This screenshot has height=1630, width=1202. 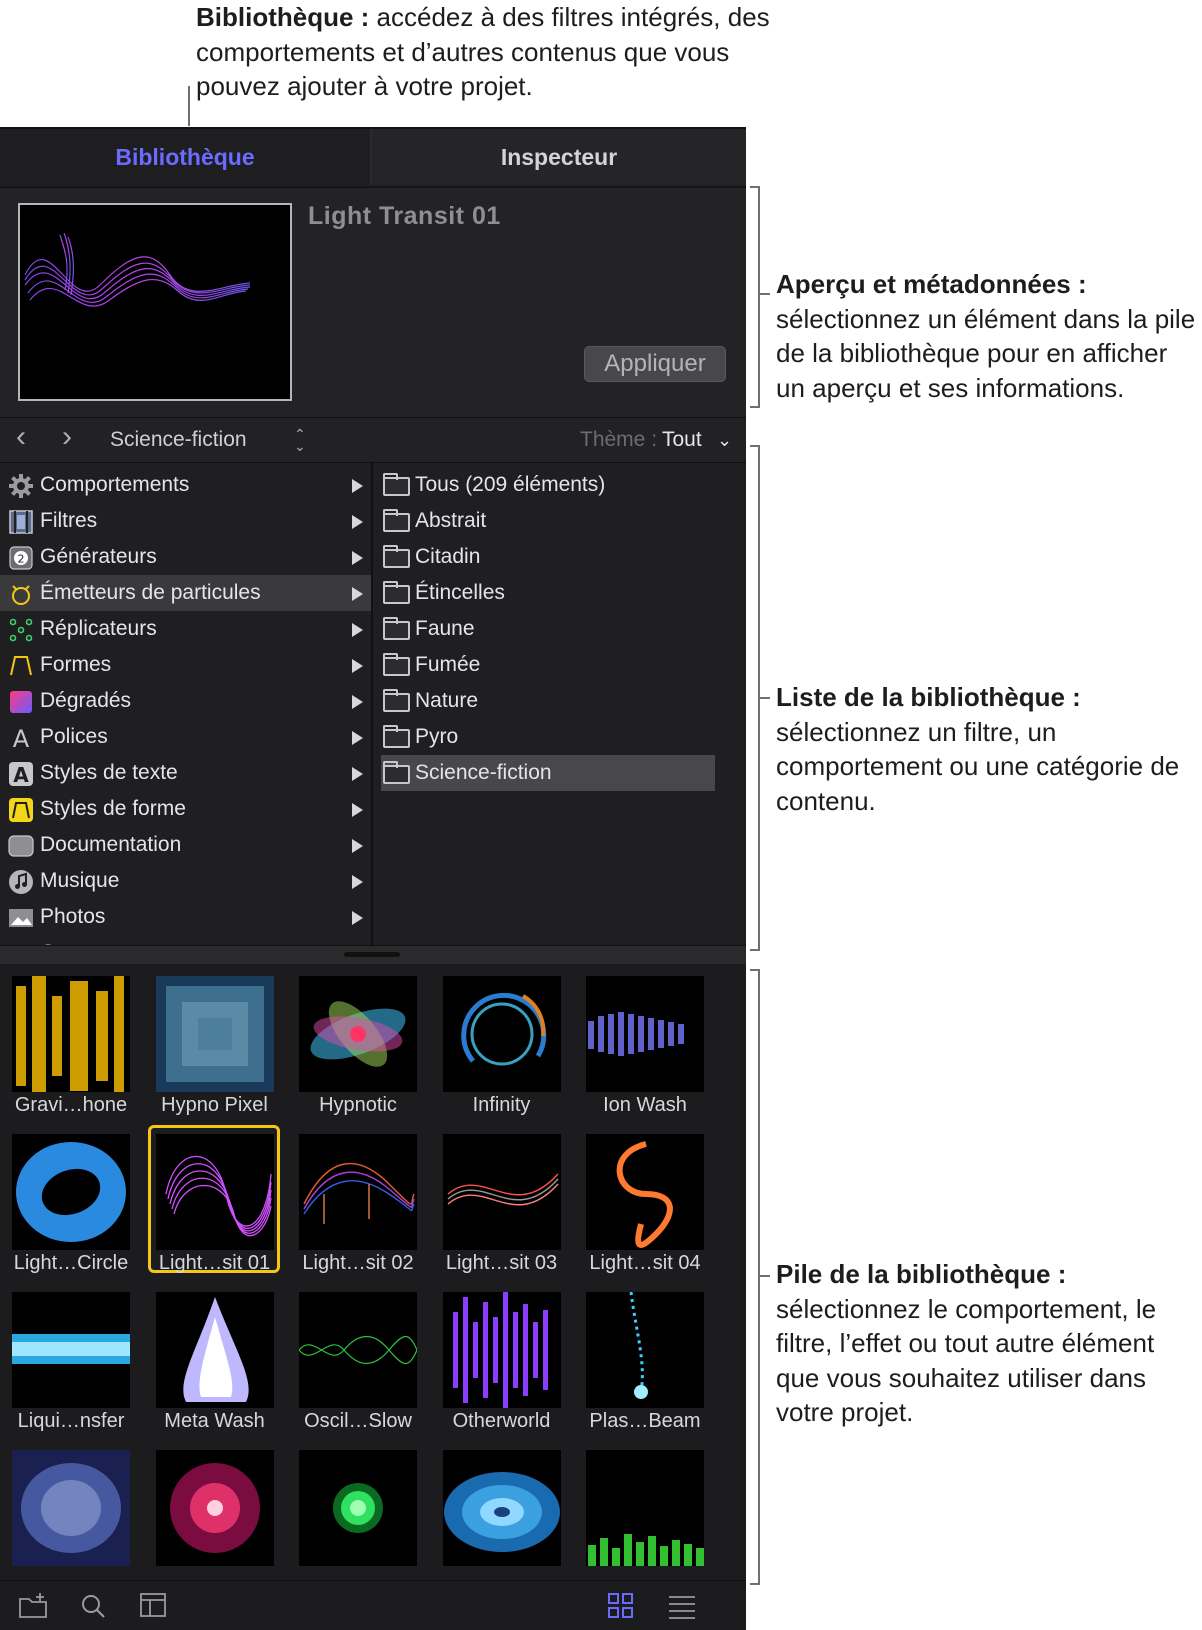 I want to click on new-folder-icon, so click(x=34, y=1606).